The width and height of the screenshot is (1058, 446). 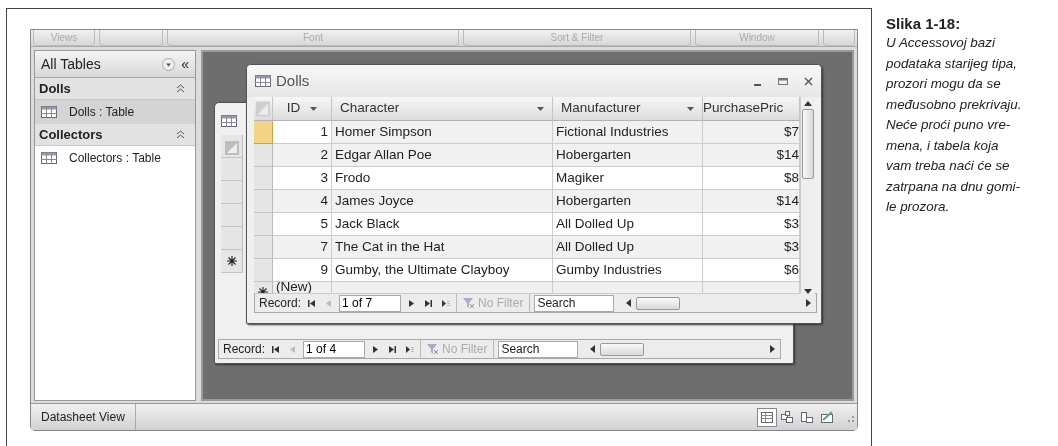 What do you see at coordinates (55, 88) in the screenshot?
I see `group-header: Dolls` at bounding box center [55, 88].